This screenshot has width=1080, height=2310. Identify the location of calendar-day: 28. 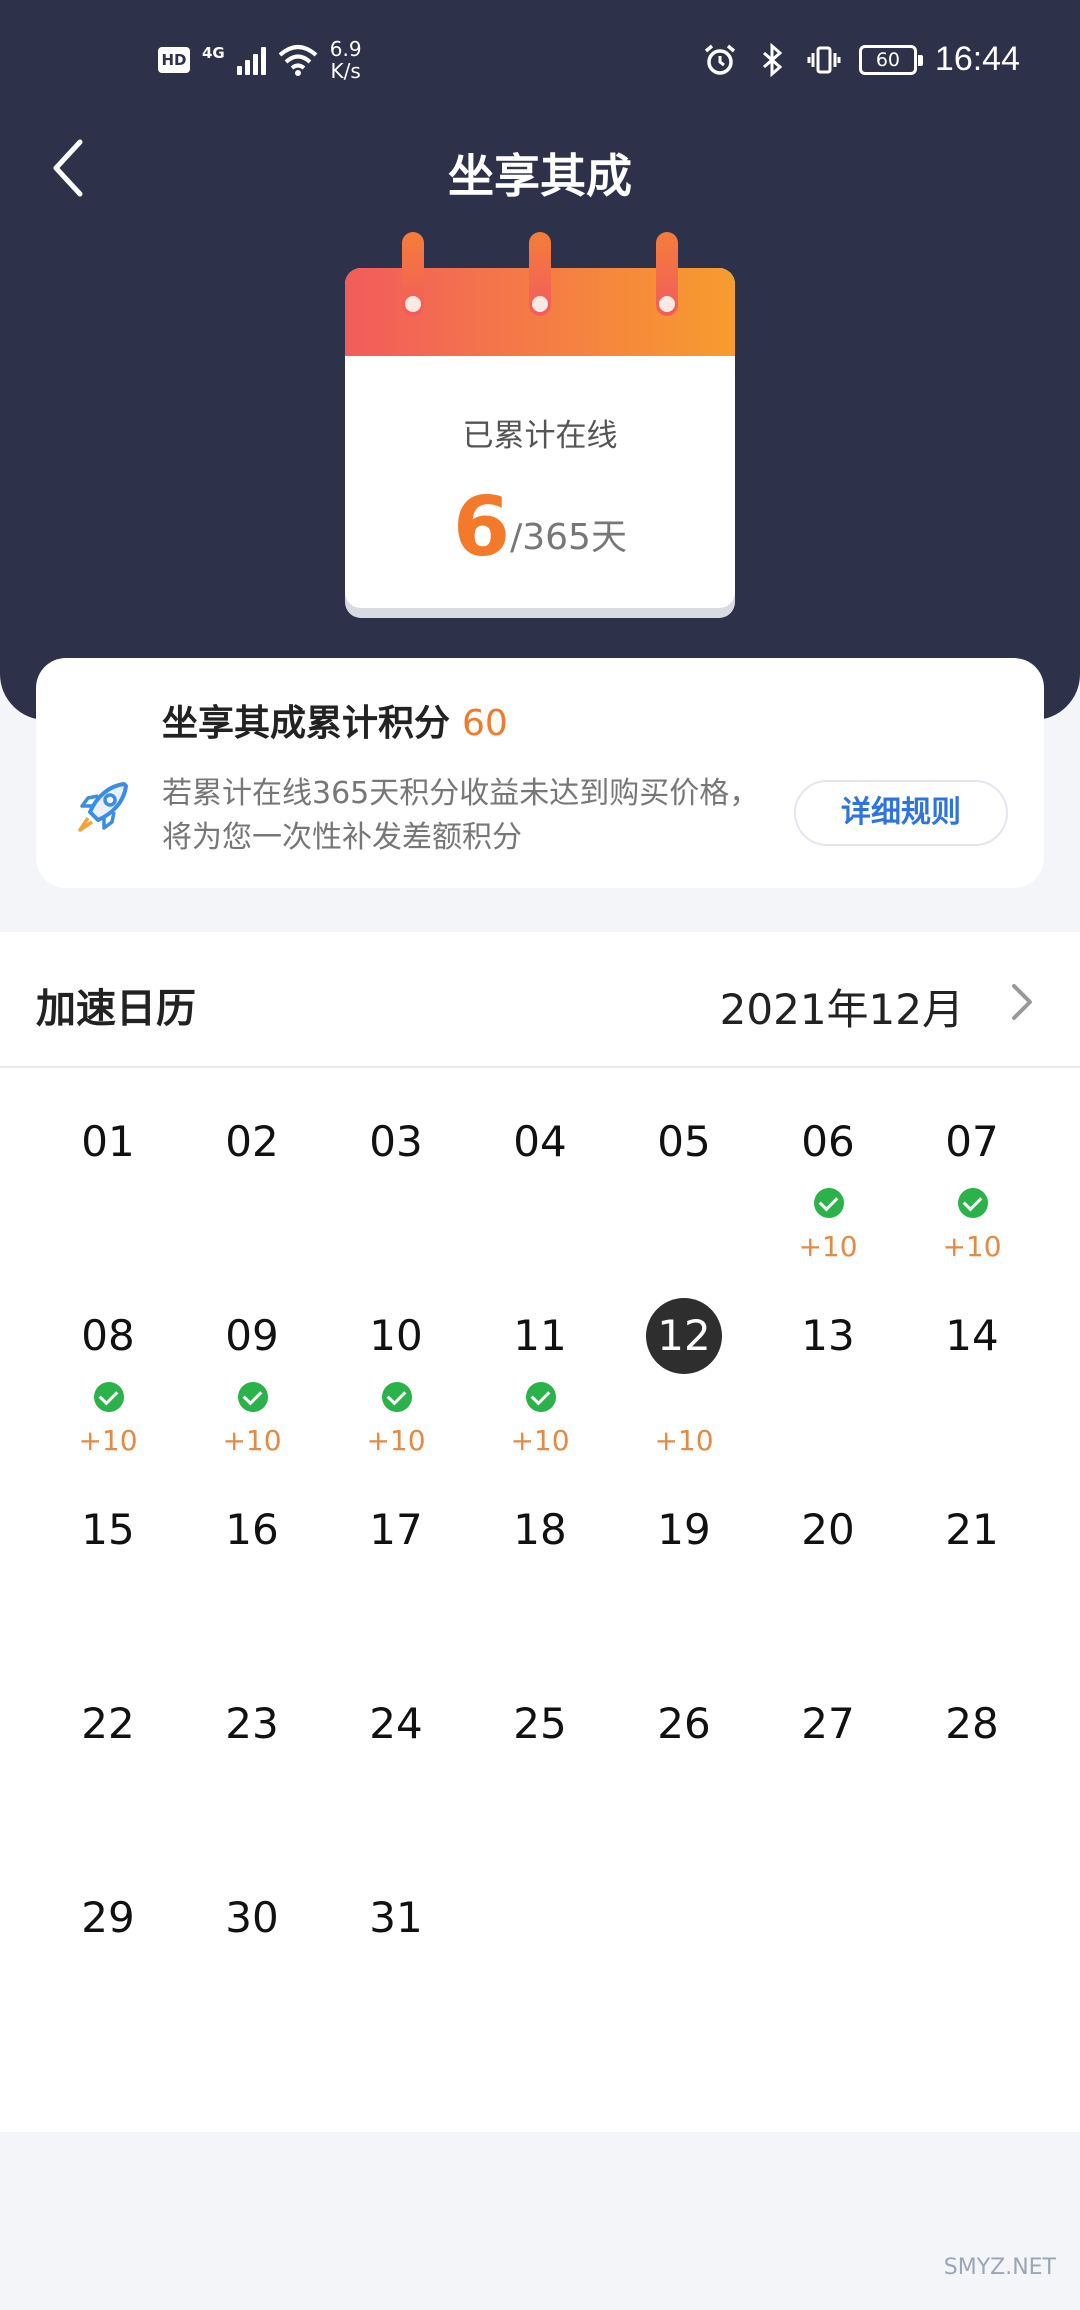
(972, 1783).